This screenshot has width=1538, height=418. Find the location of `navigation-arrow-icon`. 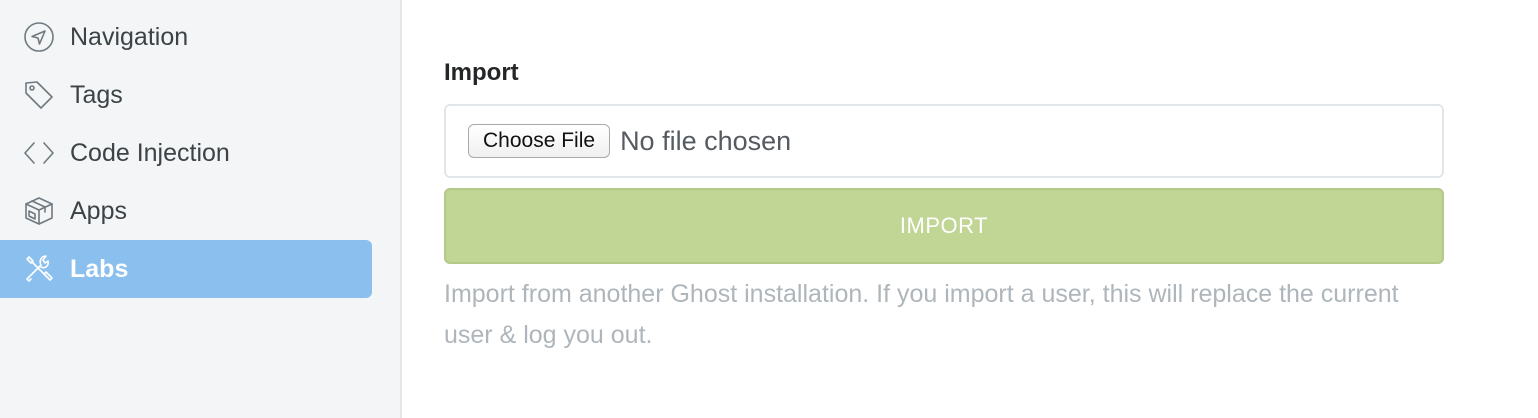

navigation-arrow-icon is located at coordinates (39, 37).